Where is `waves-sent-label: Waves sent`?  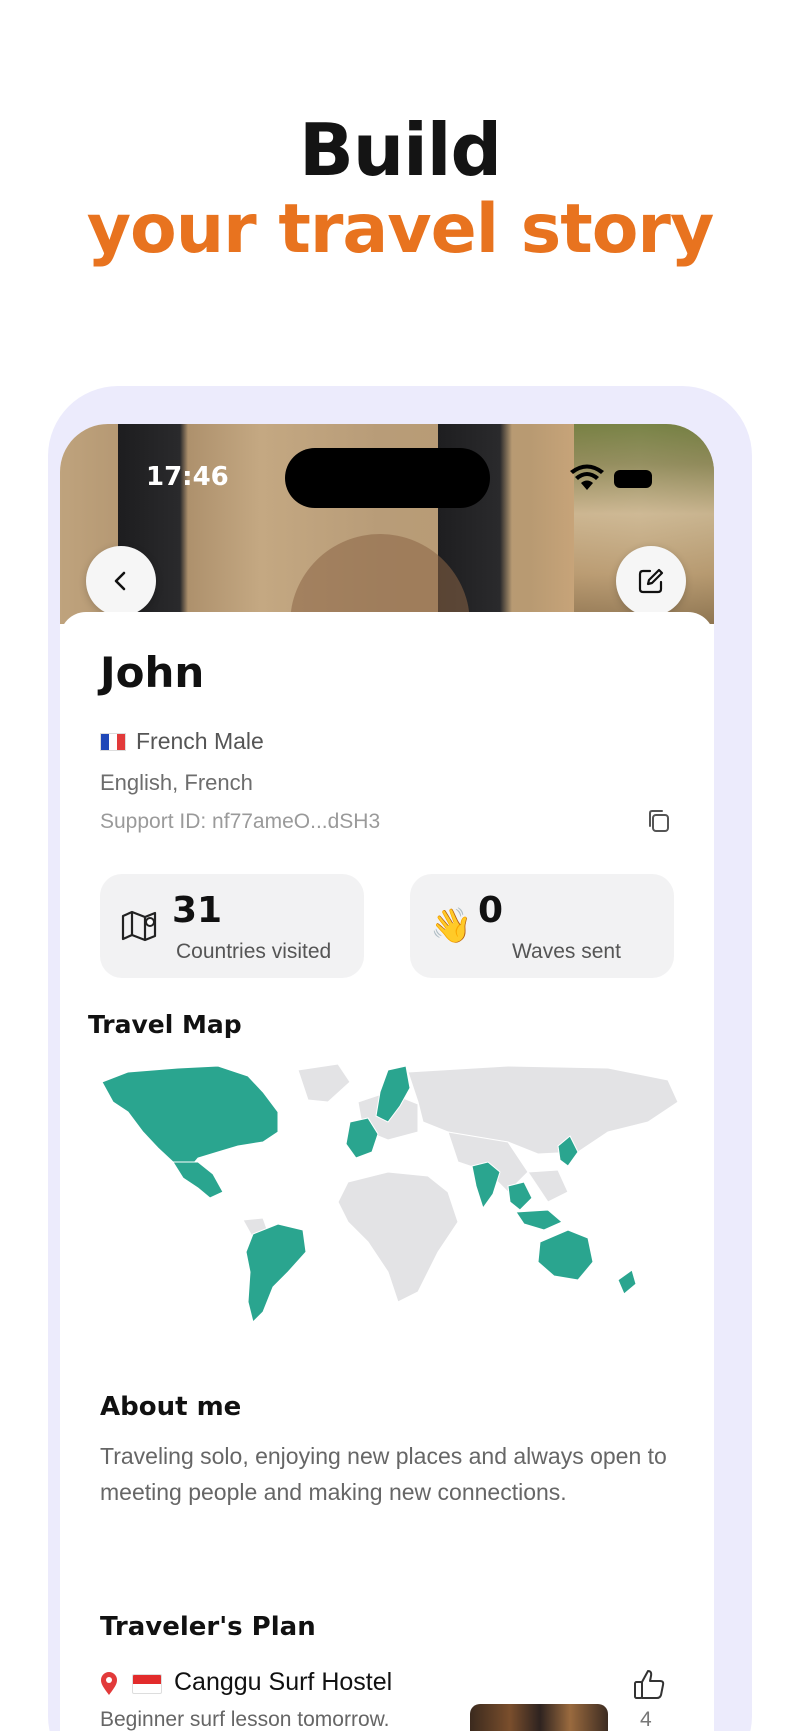 waves-sent-label: Waves sent is located at coordinates (566, 951).